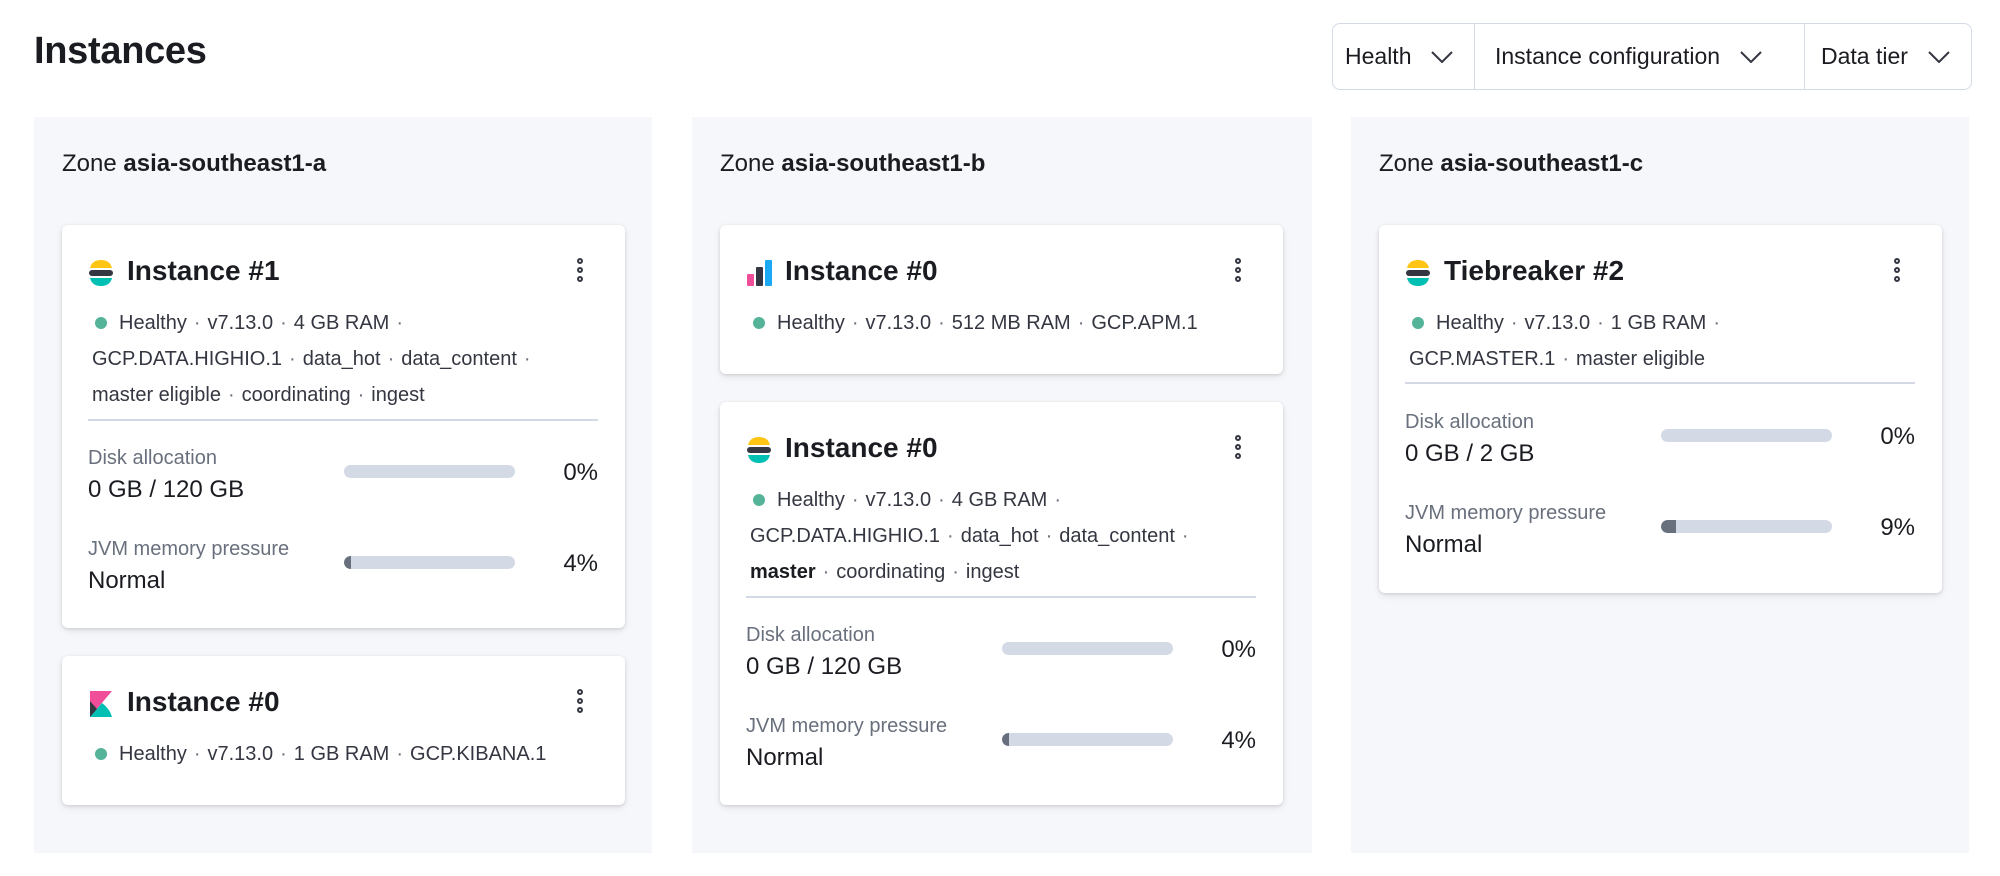 The image size is (2000, 876). I want to click on ram: 4 GB RAM, so click(341, 323).